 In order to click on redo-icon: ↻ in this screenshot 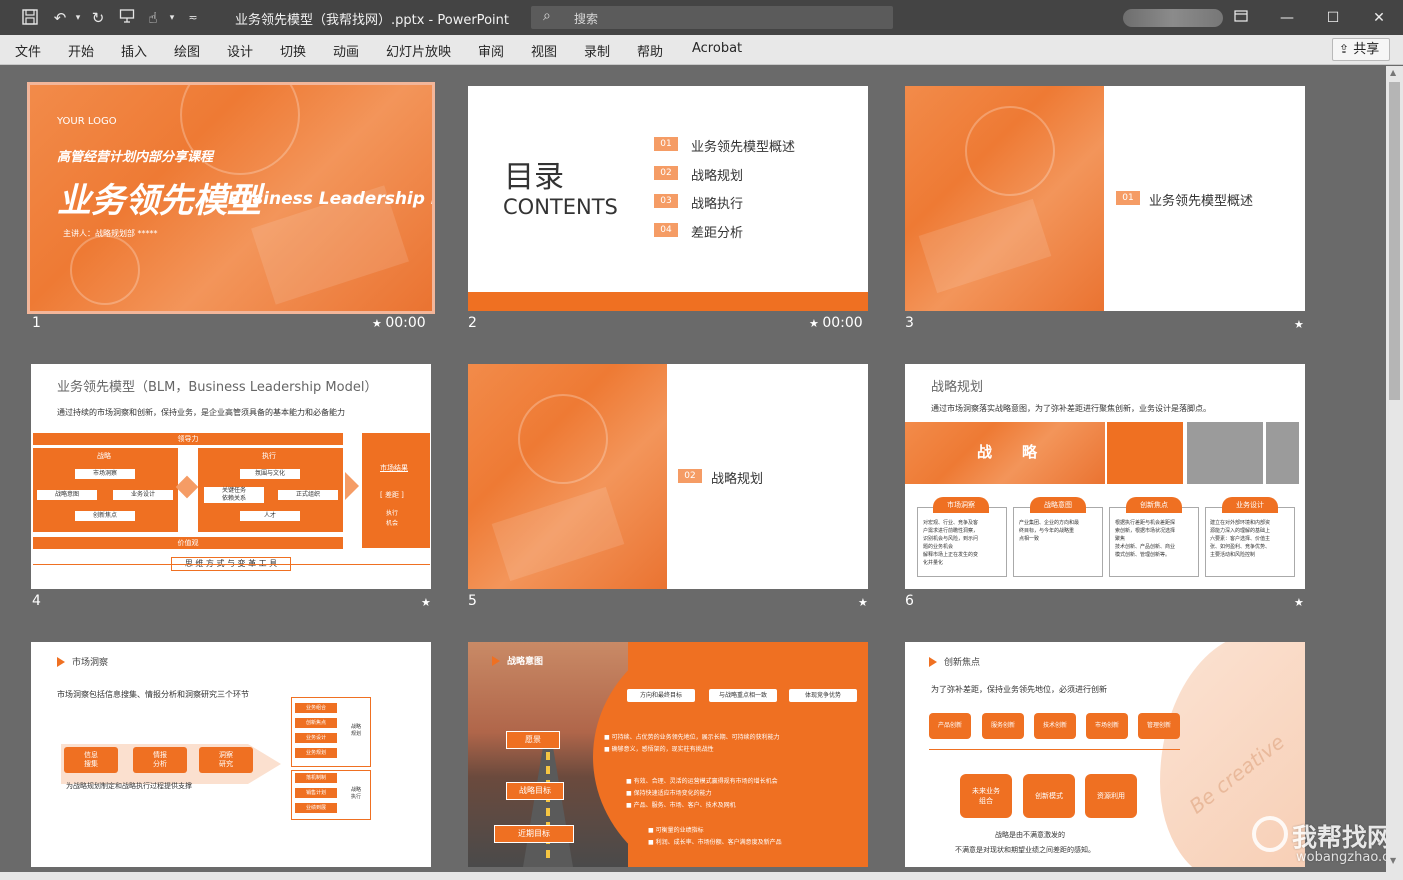, I will do `click(98, 18)`.